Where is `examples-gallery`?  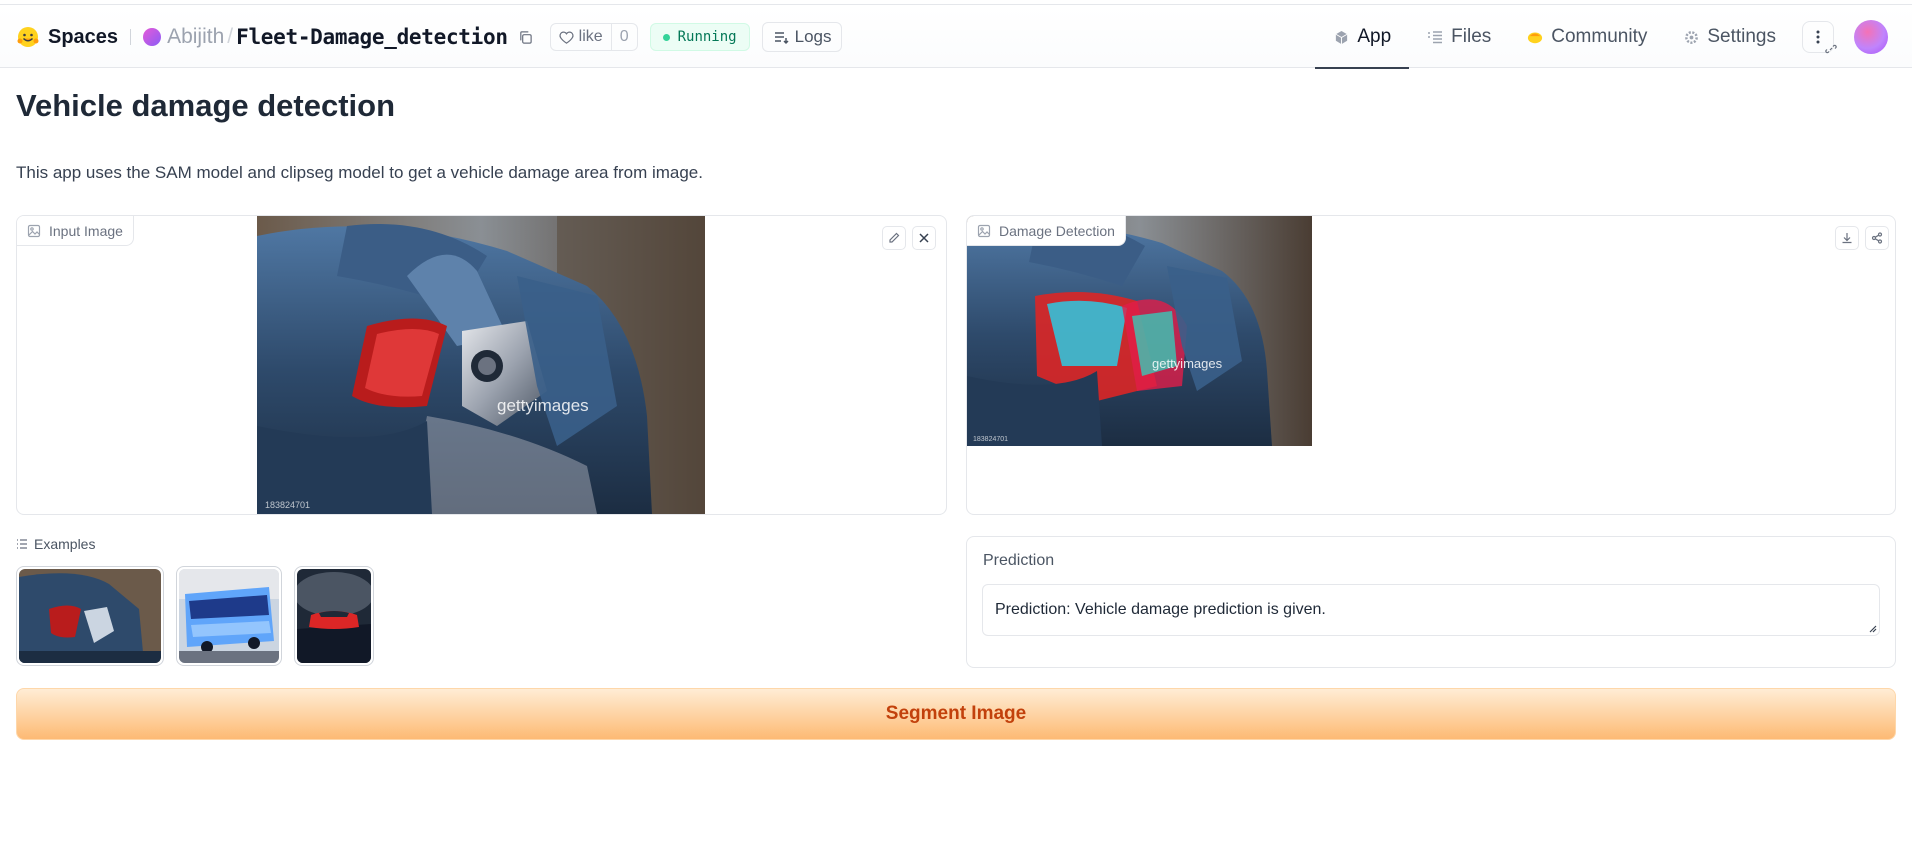 examples-gallery is located at coordinates (195, 616).